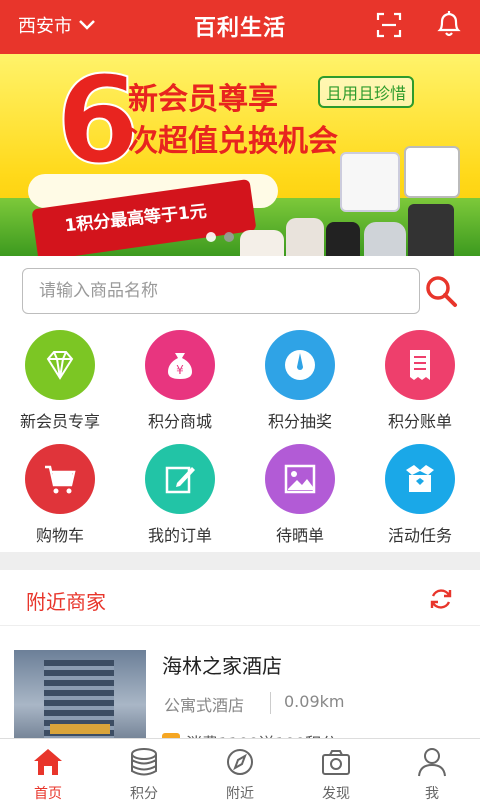  I want to click on tab-discover: 发现, so click(336, 769).